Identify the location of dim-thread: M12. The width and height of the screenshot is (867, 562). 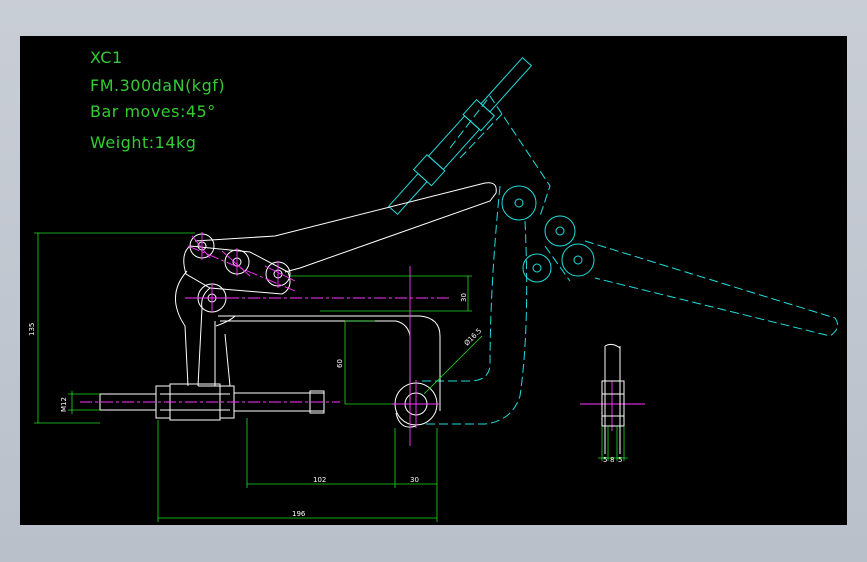
(64, 404).